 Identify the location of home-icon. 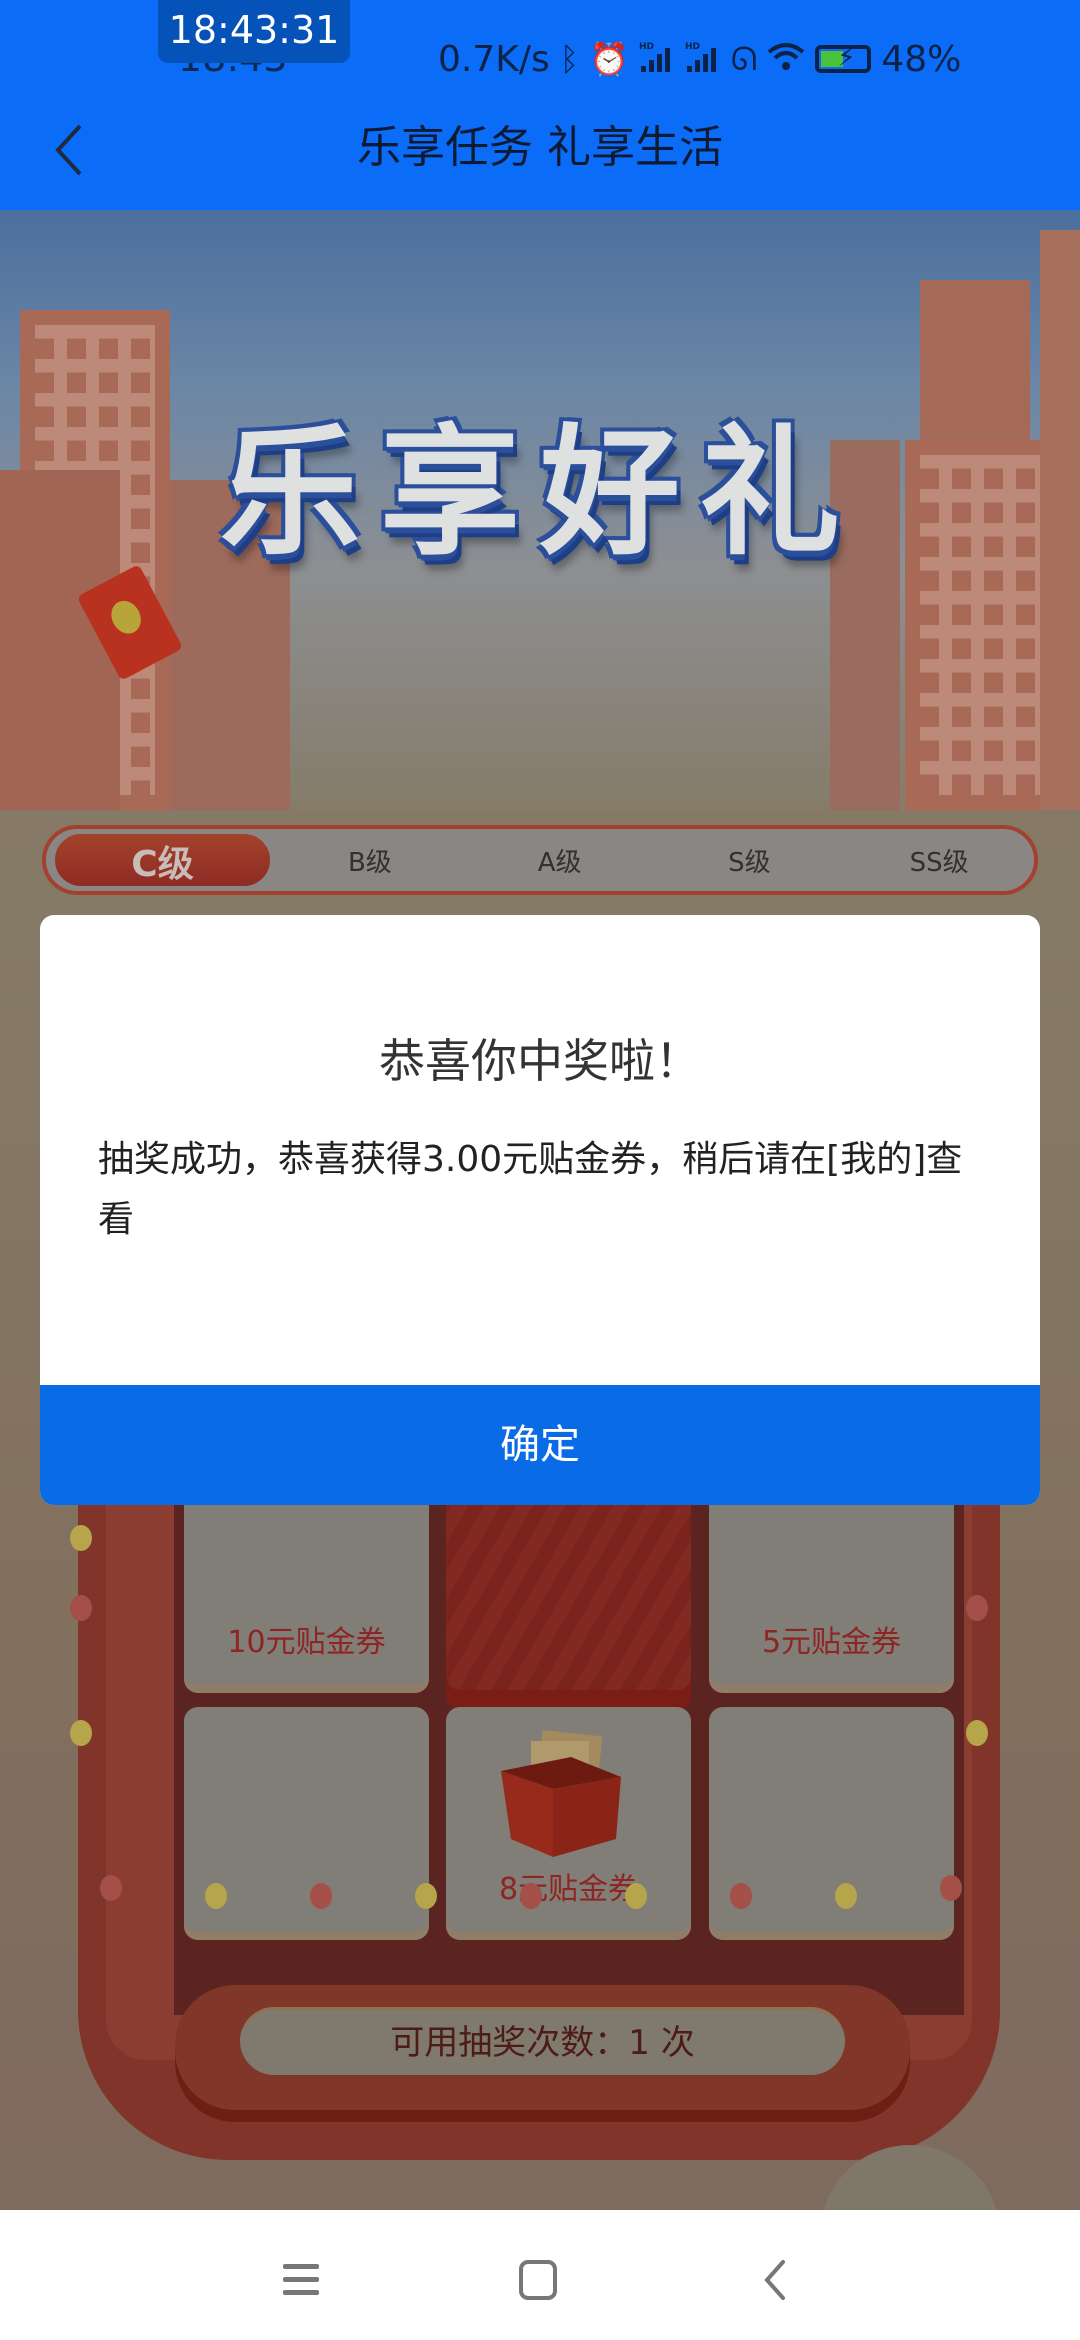
(538, 2280).